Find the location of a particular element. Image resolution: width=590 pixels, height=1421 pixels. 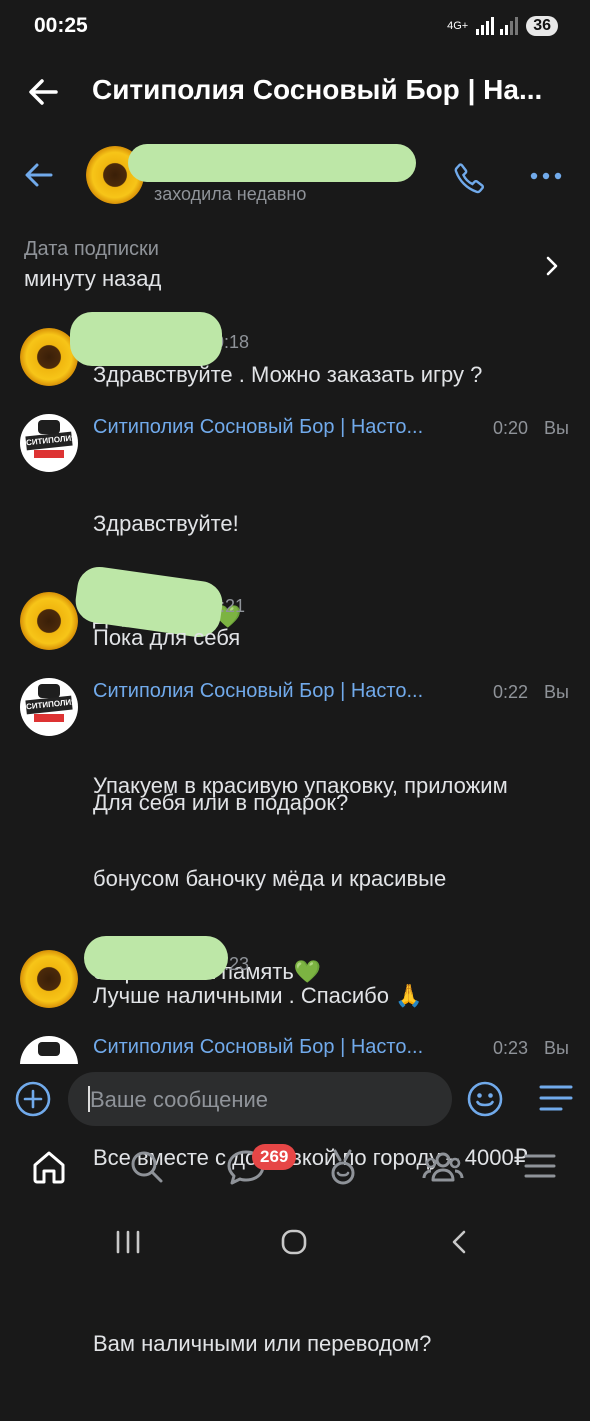

message-time: 0:20 is located at coordinates (511, 428).